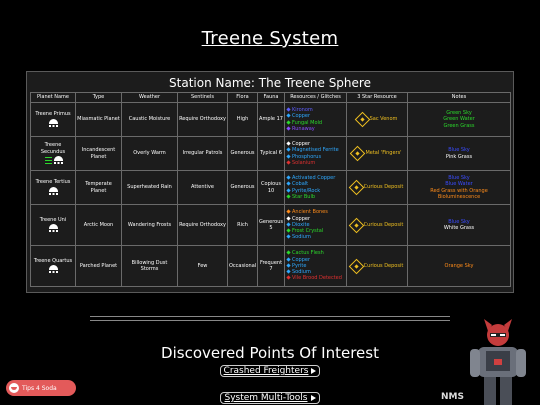 This screenshot has height=405, width=540. Describe the element at coordinates (315, 237) in the screenshot. I see `resource-item: Sodium` at that location.